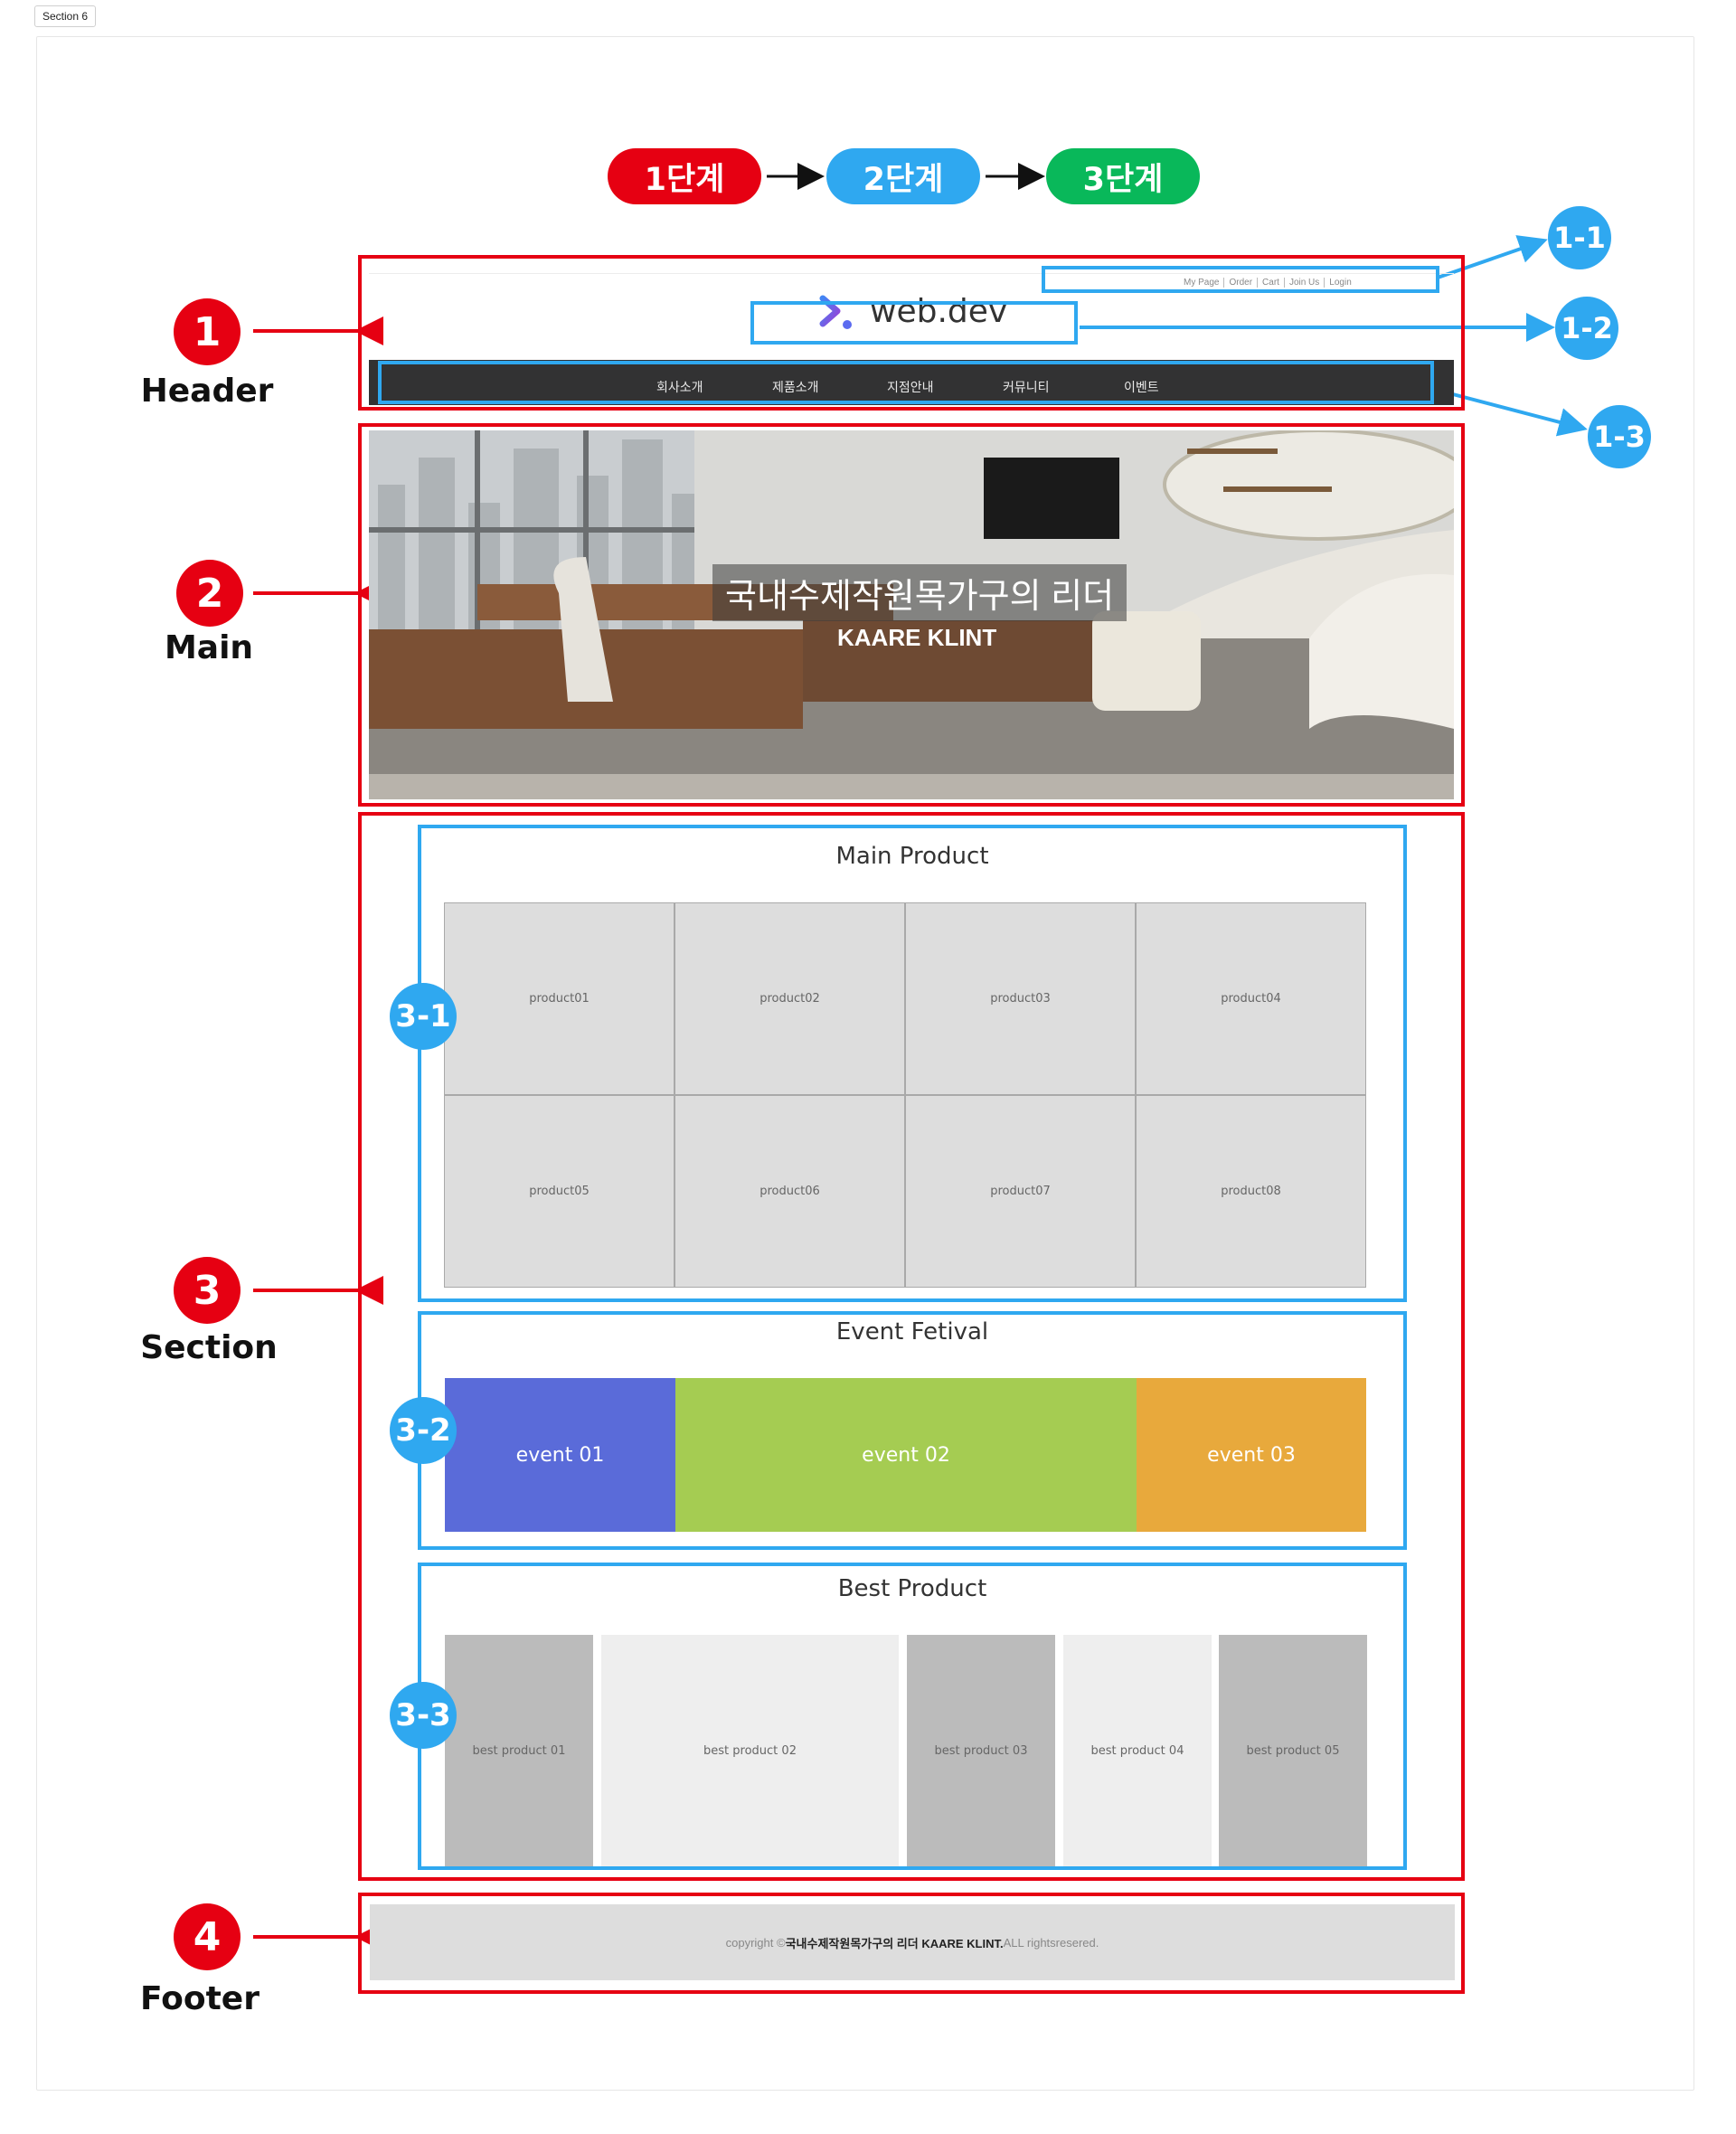 The height and width of the screenshot is (2134, 1736). I want to click on best-product-card-02: best product 02, so click(750, 1750).